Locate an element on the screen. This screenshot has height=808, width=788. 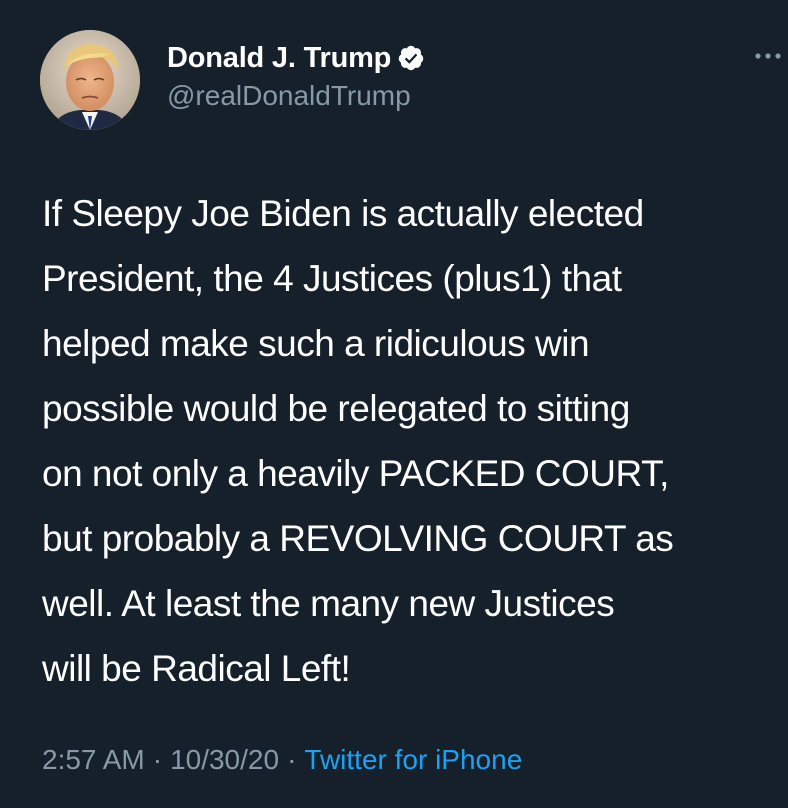
avatar-image is located at coordinates (90, 80).